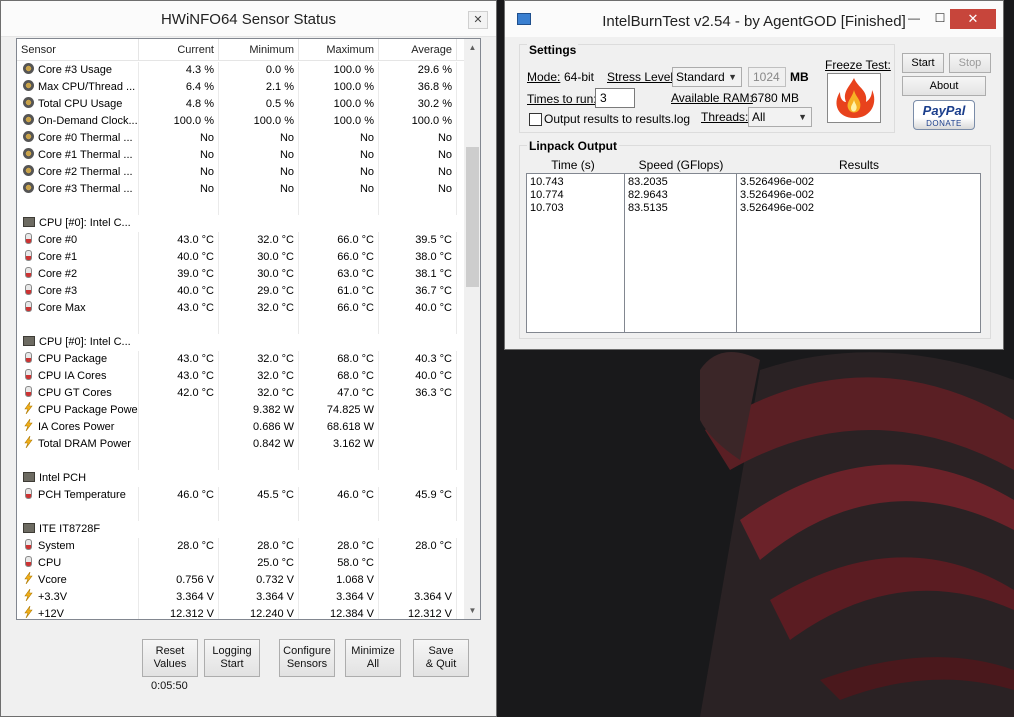 Image resolution: width=1014 pixels, height=717 pixels. What do you see at coordinates (248, 19) in the screenshot?
I see `hwinfo-titlebar: HWiNFO64 Sensor Status ✕` at bounding box center [248, 19].